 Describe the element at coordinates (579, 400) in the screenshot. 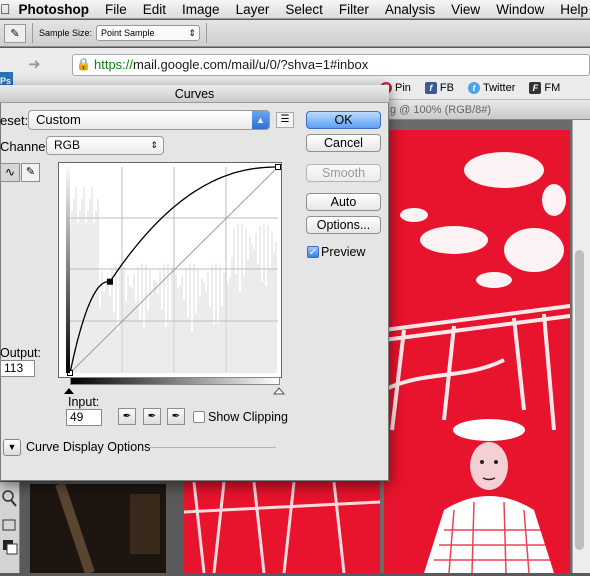

I see `scrollbar-thumb` at that location.